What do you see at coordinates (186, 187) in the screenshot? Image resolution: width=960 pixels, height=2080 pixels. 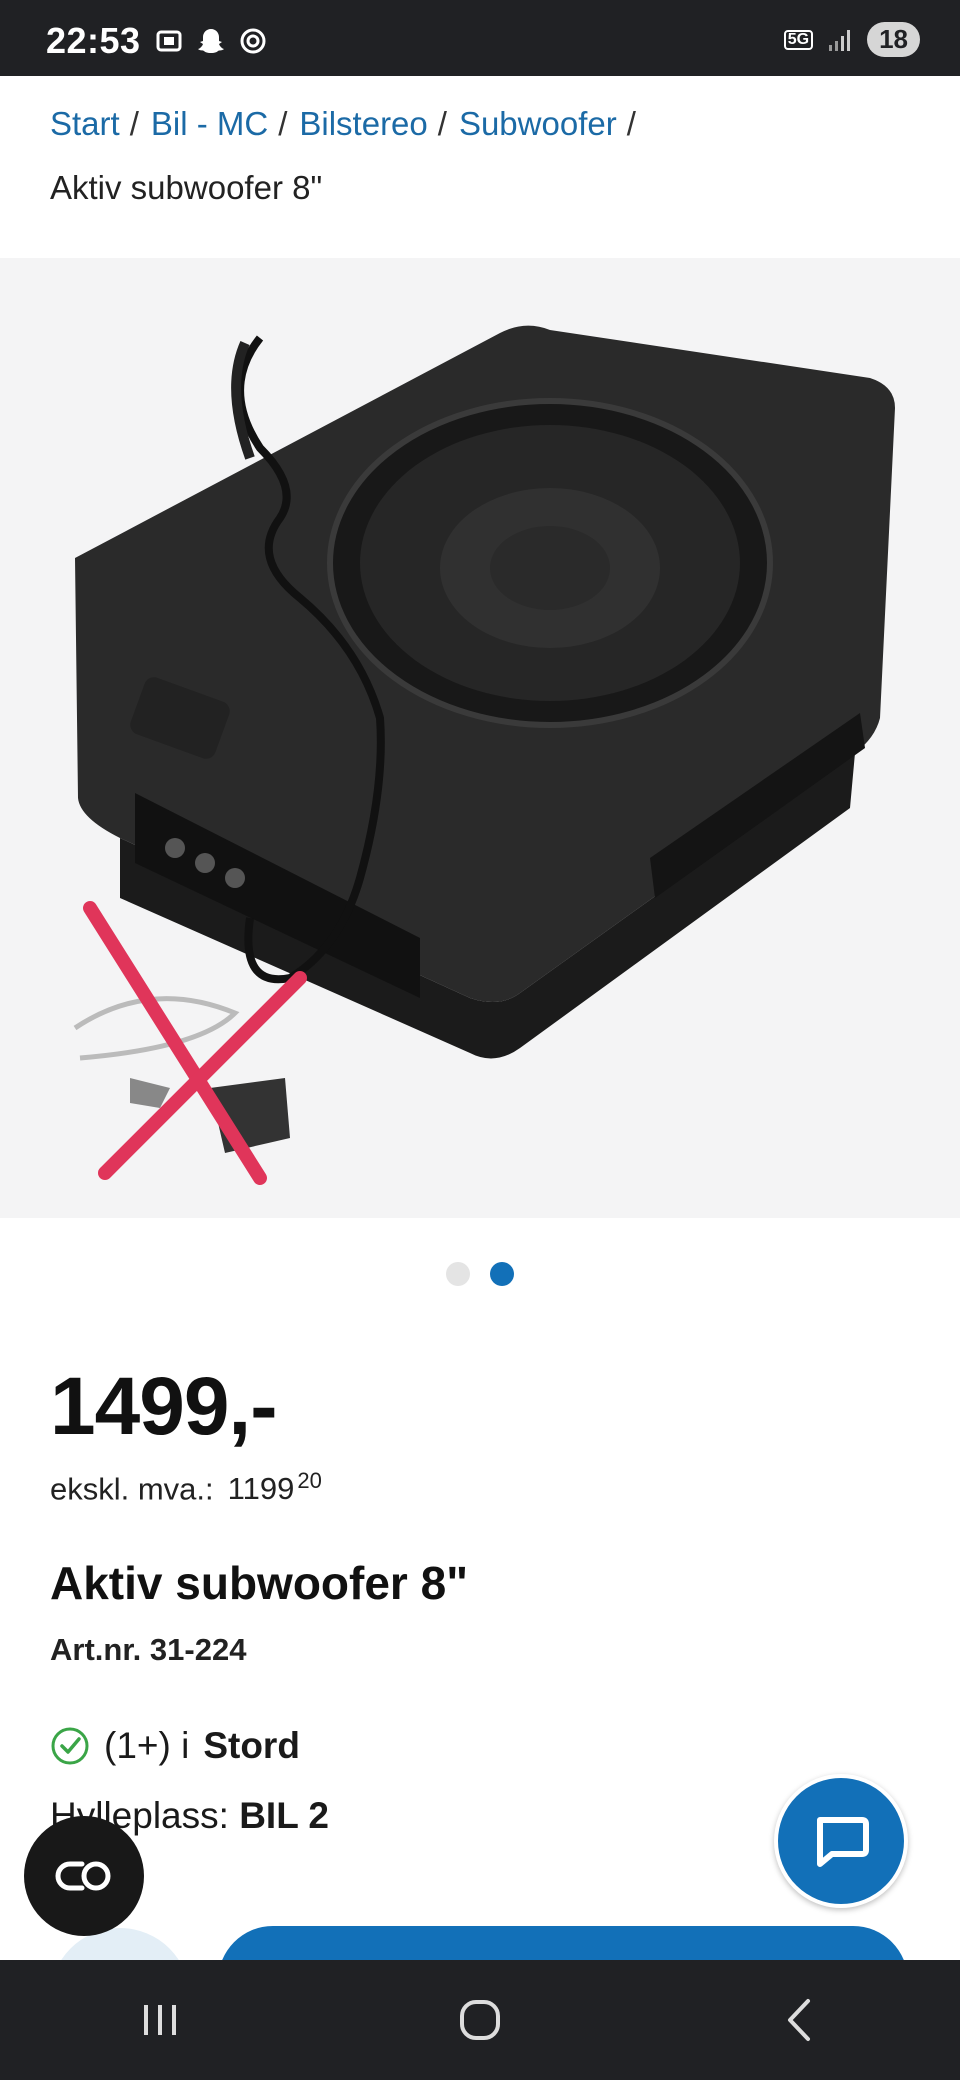 I see `breadcrumb-current-page: Aktiv subwoofer 8"` at bounding box center [186, 187].